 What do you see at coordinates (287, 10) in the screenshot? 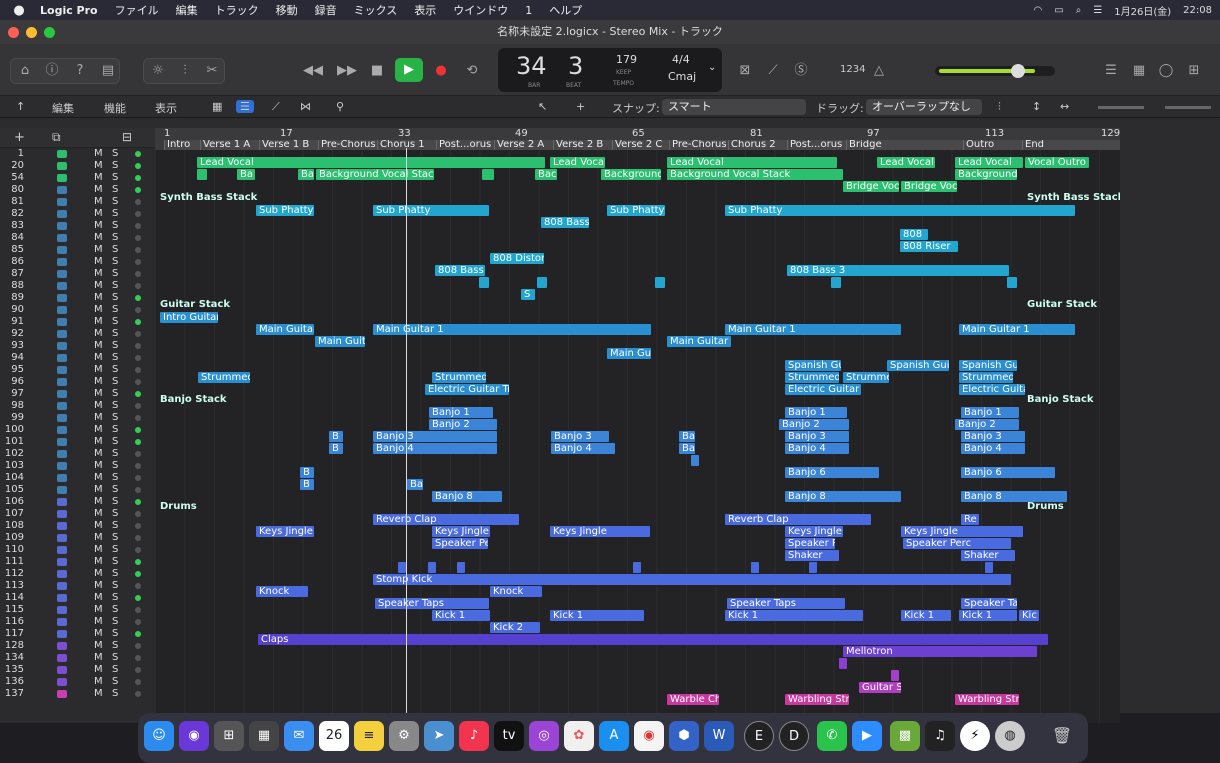
I see `menu-navigate: 移動` at bounding box center [287, 10].